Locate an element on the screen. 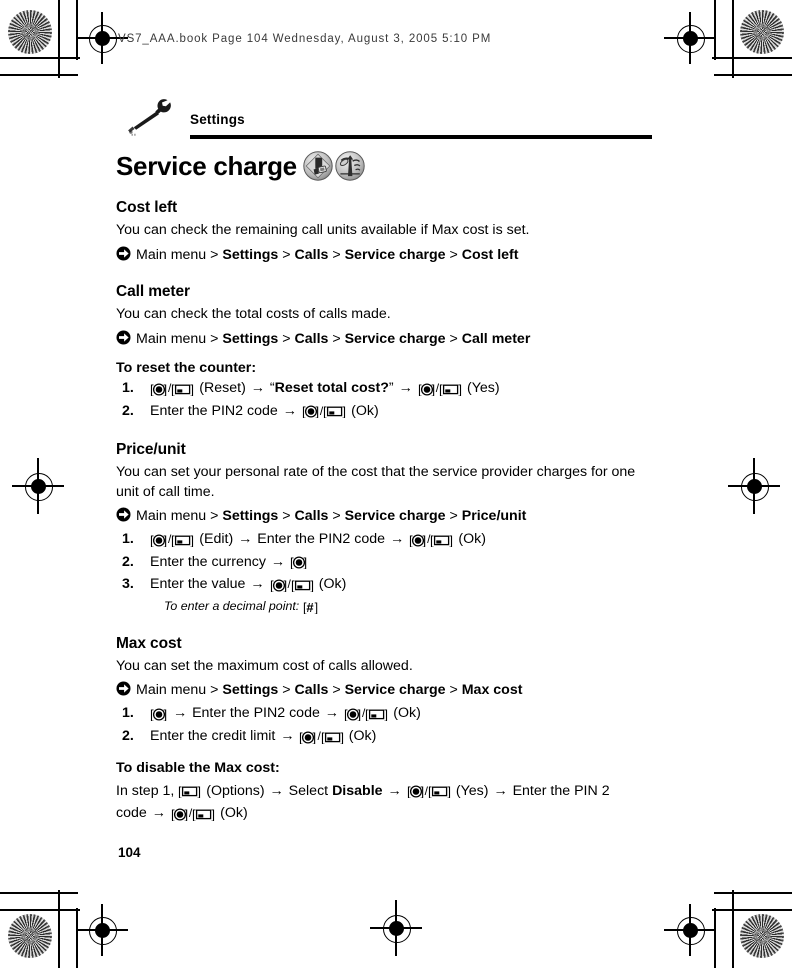  breadcrumb-item: Calls is located at coordinates (311, 690).